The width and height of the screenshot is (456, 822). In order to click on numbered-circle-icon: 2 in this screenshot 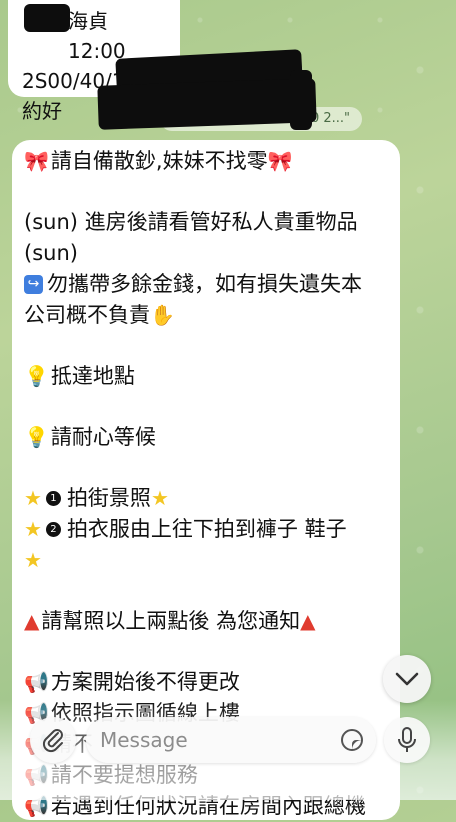, I will do `click(53, 529)`.